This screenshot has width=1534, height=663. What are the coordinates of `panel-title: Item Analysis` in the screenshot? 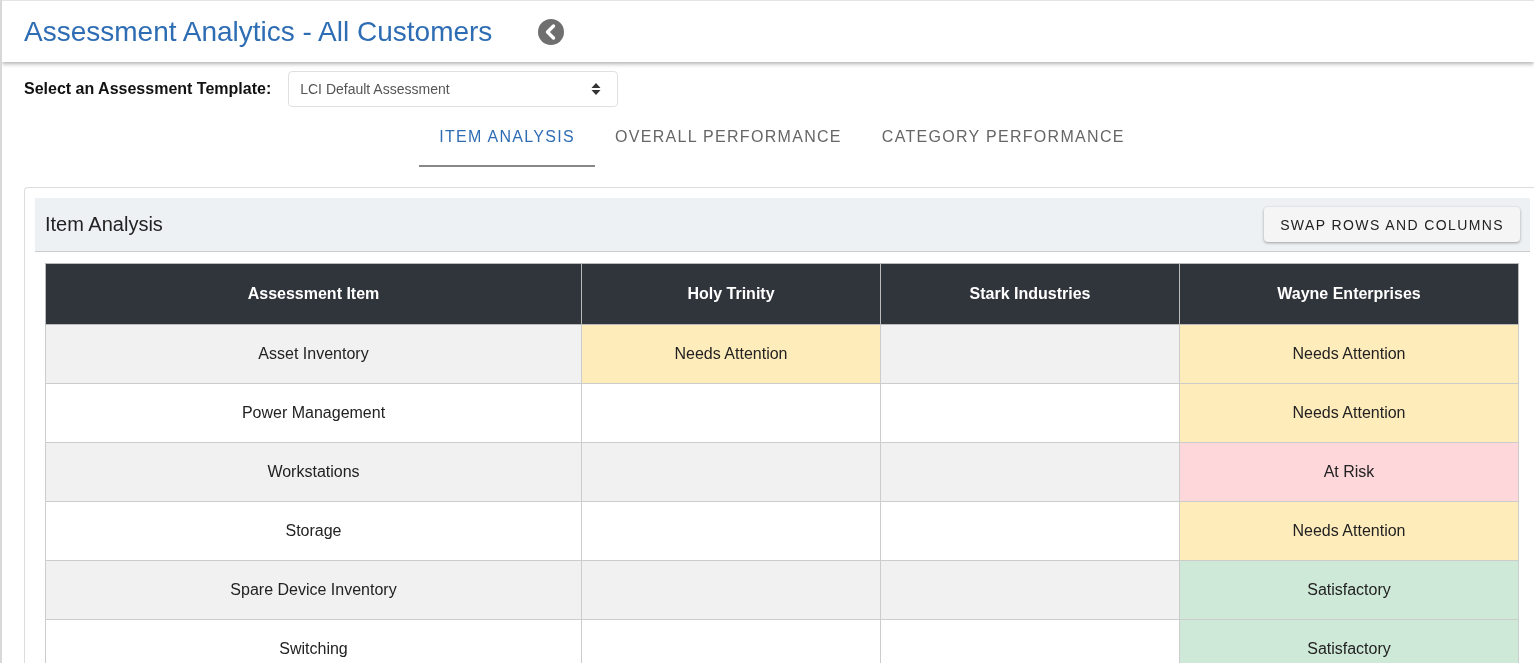 It's located at (104, 224).